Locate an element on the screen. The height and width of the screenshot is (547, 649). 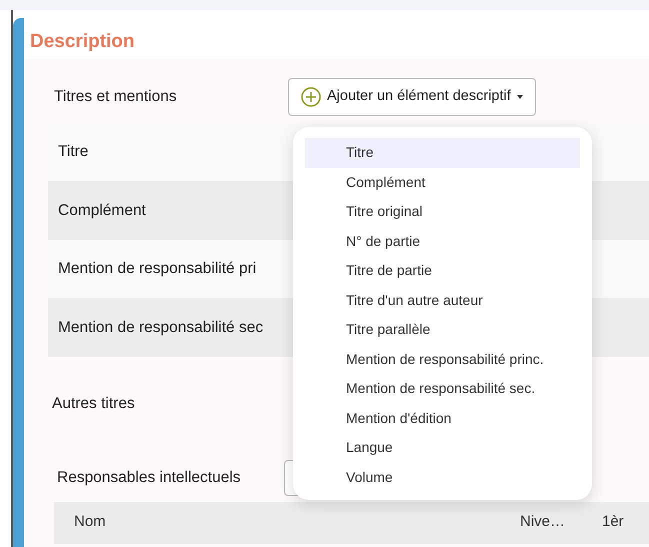
column-header: 1èr is located at coordinates (622, 522).